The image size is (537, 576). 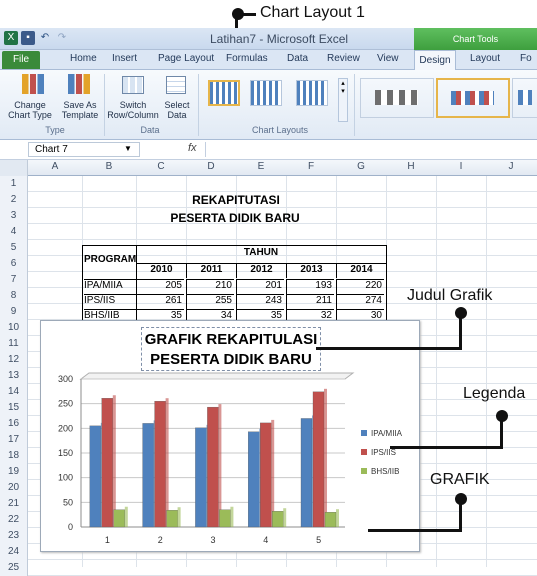 I want to click on tab-design: Design, so click(x=435, y=60).